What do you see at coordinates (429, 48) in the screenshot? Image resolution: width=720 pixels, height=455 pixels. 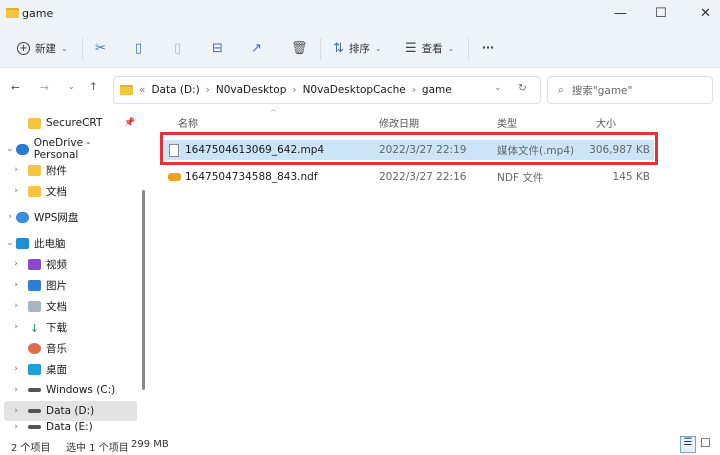 I see `view-button: ☰ 查看 ⌄` at bounding box center [429, 48].